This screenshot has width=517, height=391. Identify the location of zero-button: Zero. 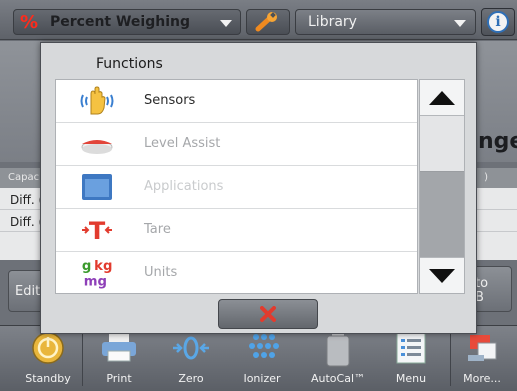
(191, 358).